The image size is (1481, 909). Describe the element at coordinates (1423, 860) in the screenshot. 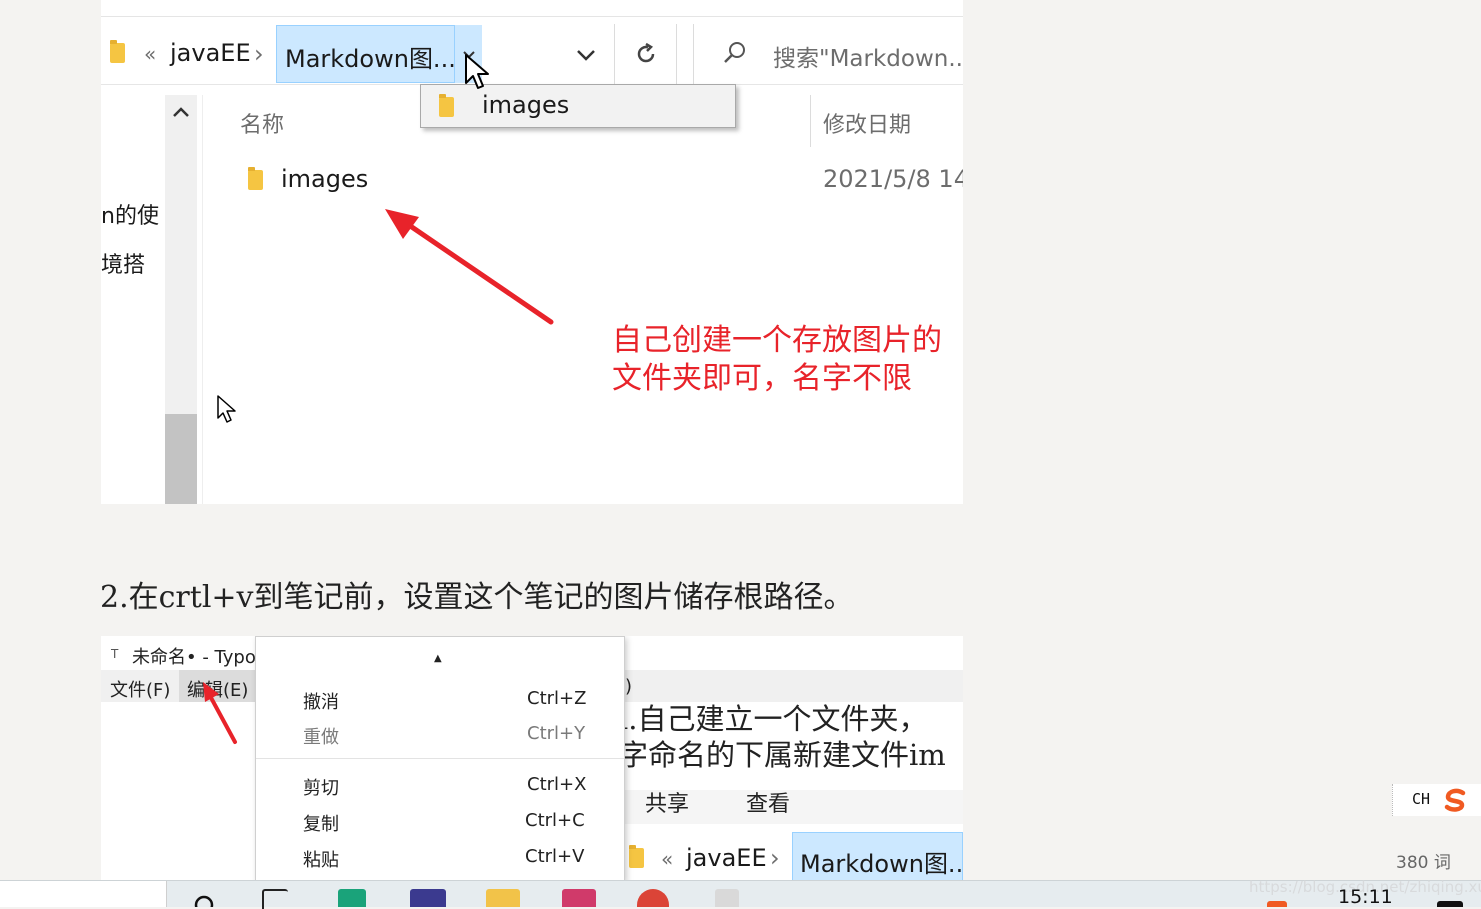

I see `word-count: 380 词` at that location.